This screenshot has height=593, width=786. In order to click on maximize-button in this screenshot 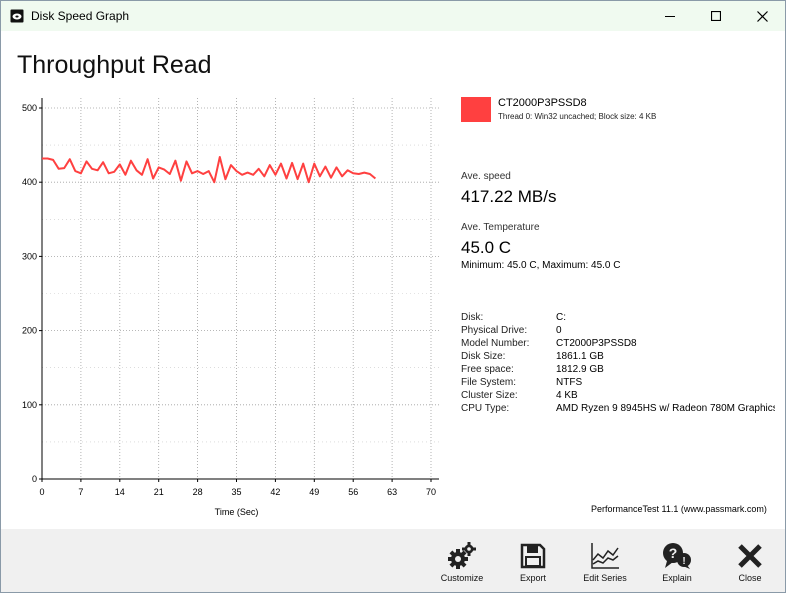, I will do `click(716, 16)`.